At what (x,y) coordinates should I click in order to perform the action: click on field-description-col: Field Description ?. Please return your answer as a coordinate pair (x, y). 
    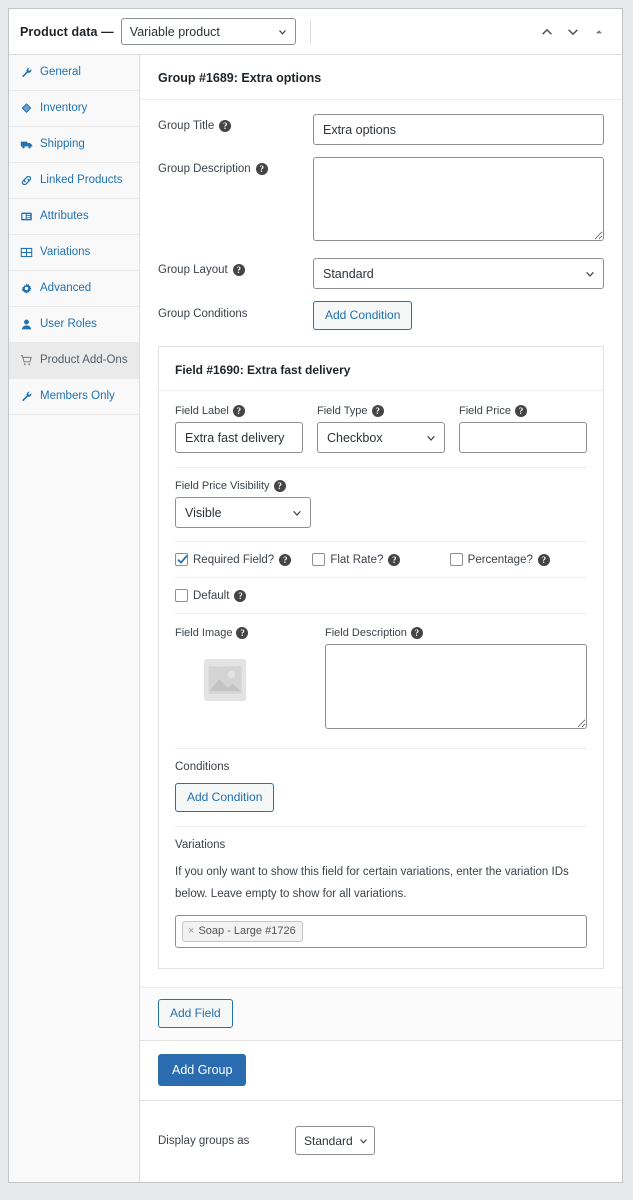
    Looking at the image, I should click on (456, 680).